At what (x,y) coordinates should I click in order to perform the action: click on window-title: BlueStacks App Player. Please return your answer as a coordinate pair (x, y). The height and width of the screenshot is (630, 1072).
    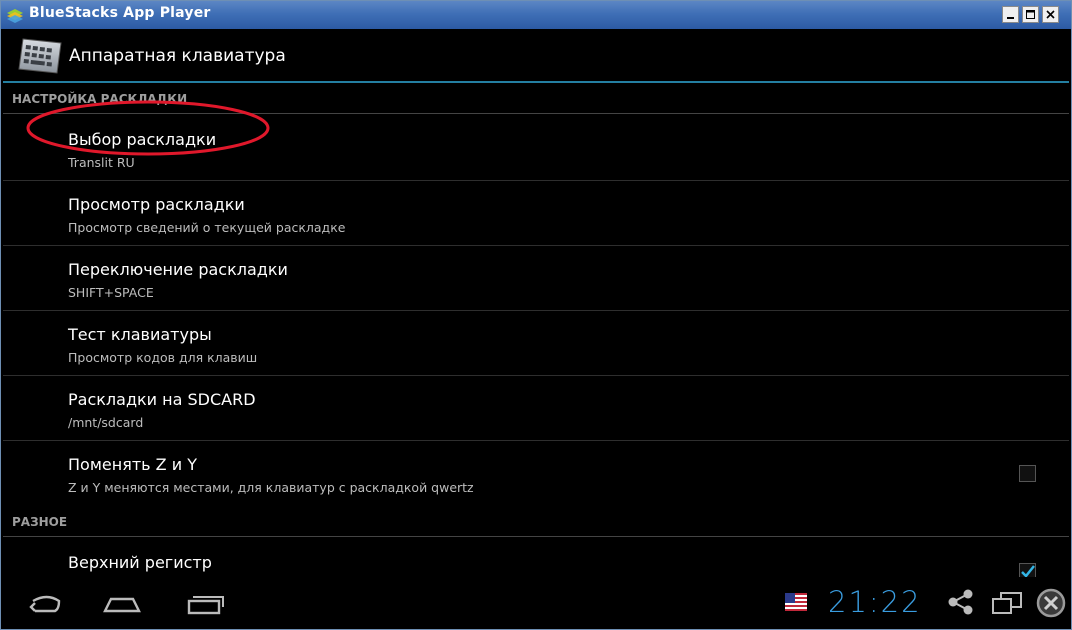
    Looking at the image, I should click on (120, 13).